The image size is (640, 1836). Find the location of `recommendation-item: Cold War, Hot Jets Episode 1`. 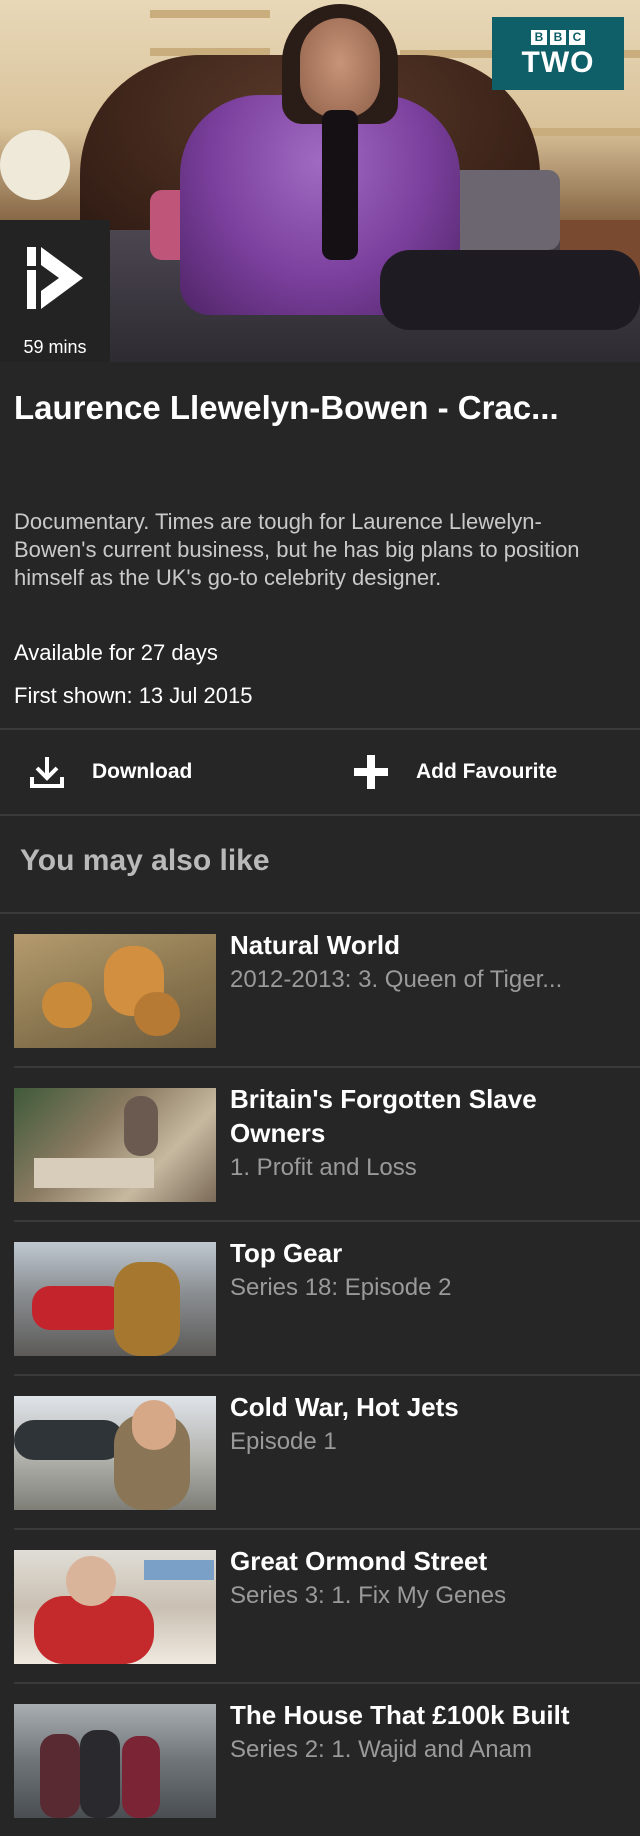

recommendation-item: Cold War, Hot Jets Episode 1 is located at coordinates (320, 1453).